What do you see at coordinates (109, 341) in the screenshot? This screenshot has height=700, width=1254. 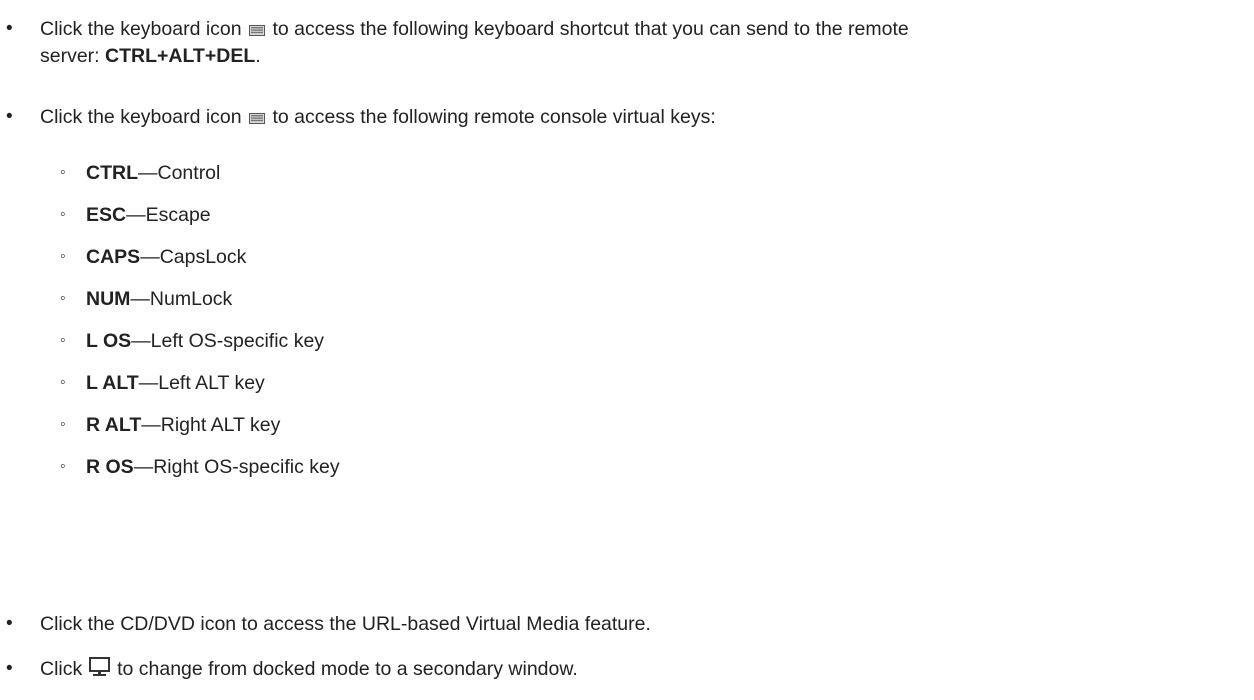 I see `key-name: L OS` at bounding box center [109, 341].